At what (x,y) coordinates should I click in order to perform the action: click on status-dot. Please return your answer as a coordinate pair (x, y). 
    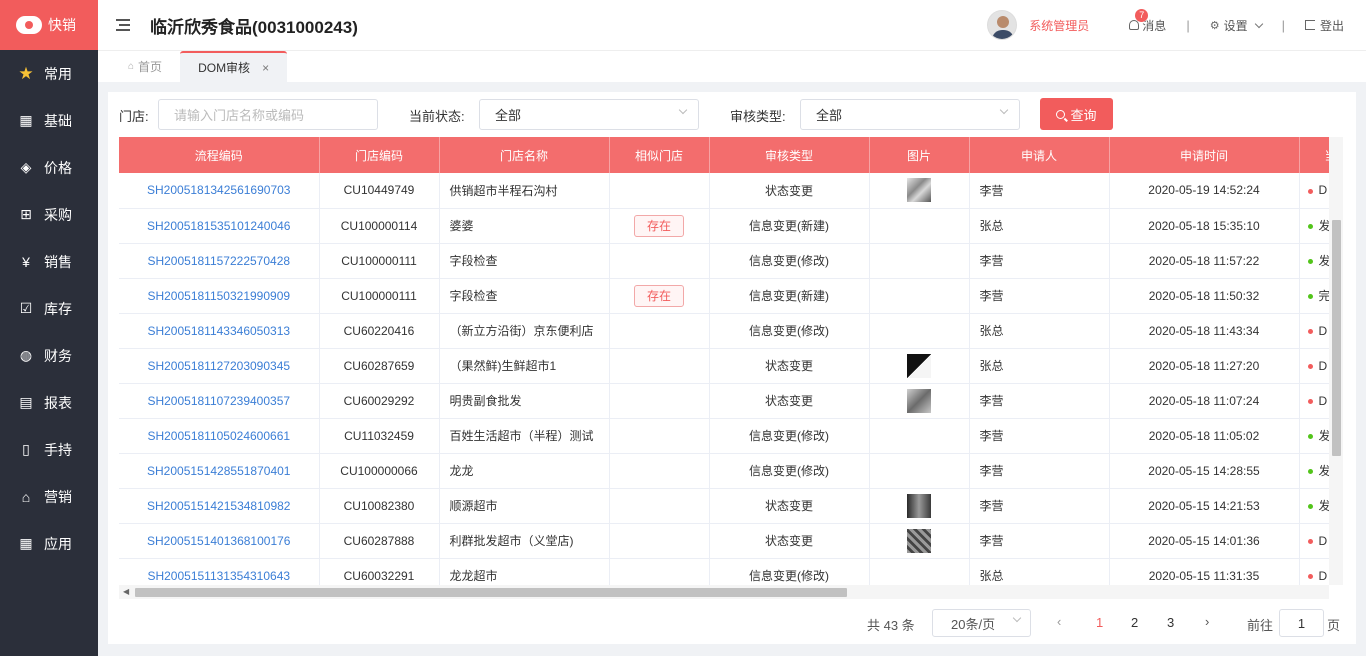
    Looking at the image, I should click on (1310, 576).